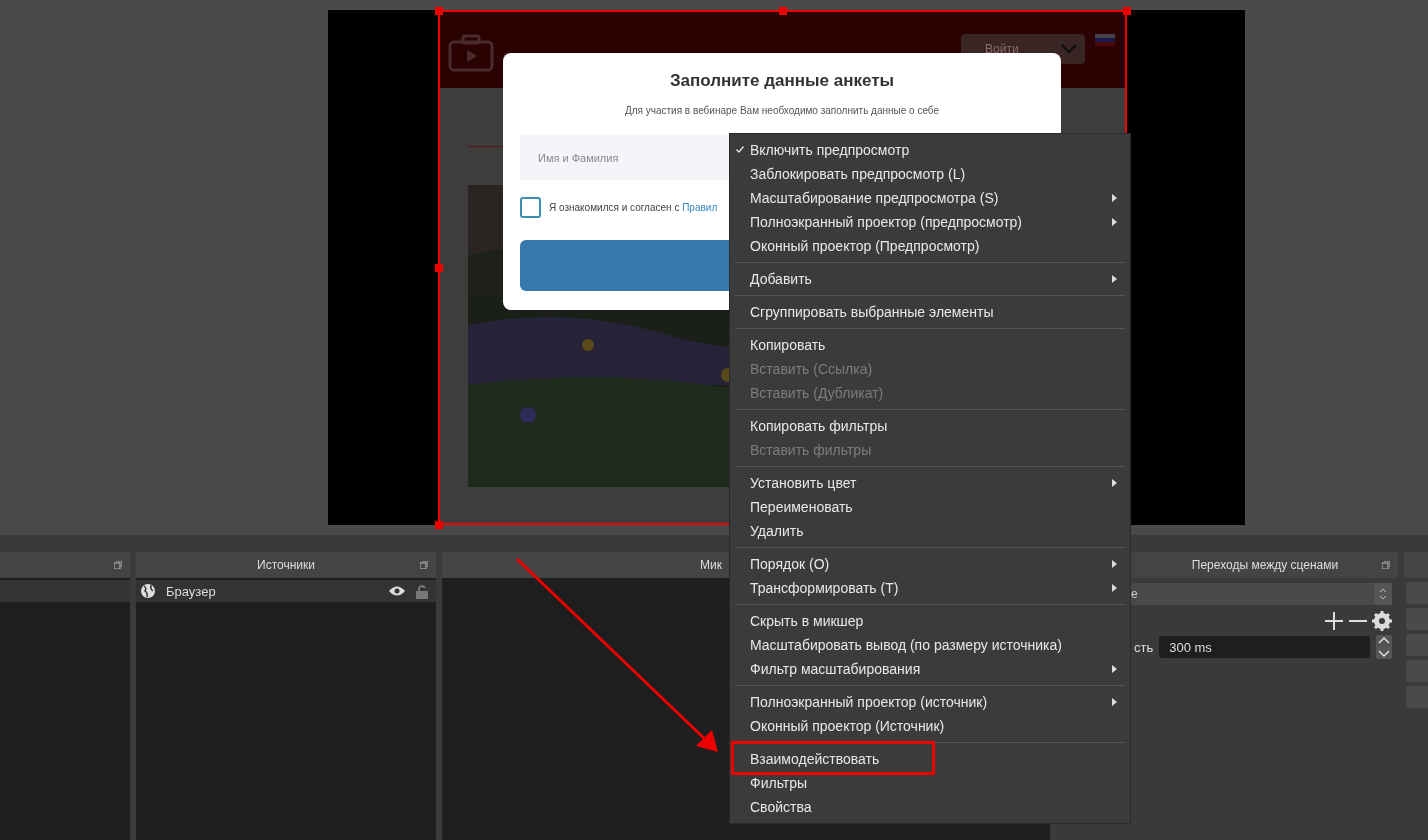 This screenshot has width=1428, height=840. What do you see at coordinates (633, 207) in the screenshot?
I see `consent-text: Я ознакомился и согласен с Правил` at bounding box center [633, 207].